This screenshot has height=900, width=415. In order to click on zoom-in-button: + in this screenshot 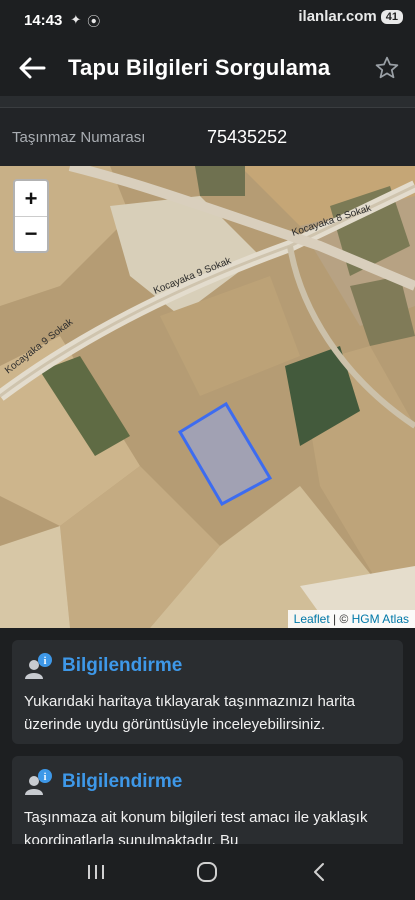, I will do `click(31, 198)`.